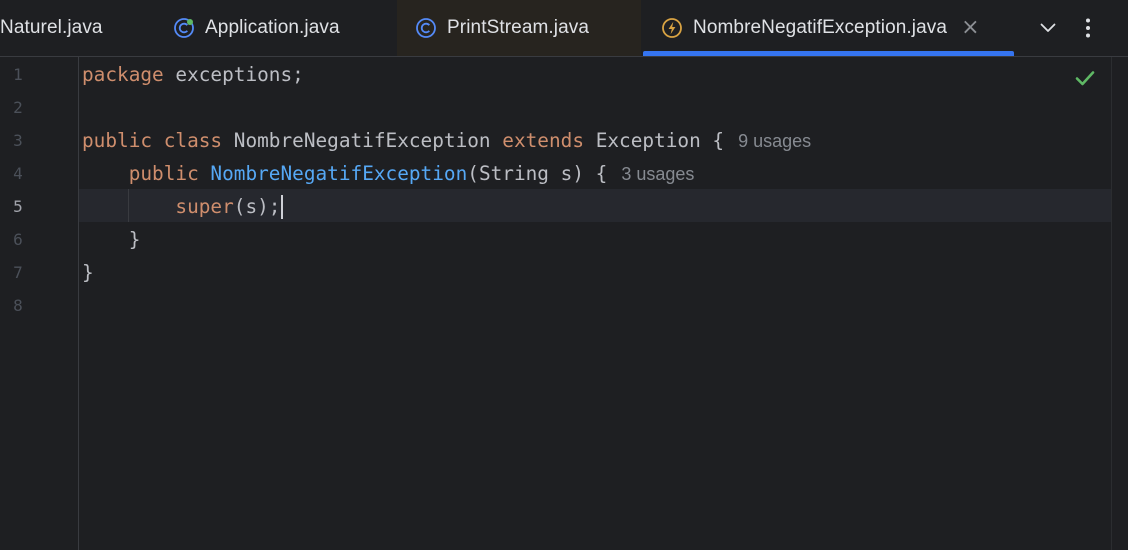 The width and height of the screenshot is (1128, 550). What do you see at coordinates (18, 239) in the screenshot?
I see `line-number: 6` at bounding box center [18, 239].